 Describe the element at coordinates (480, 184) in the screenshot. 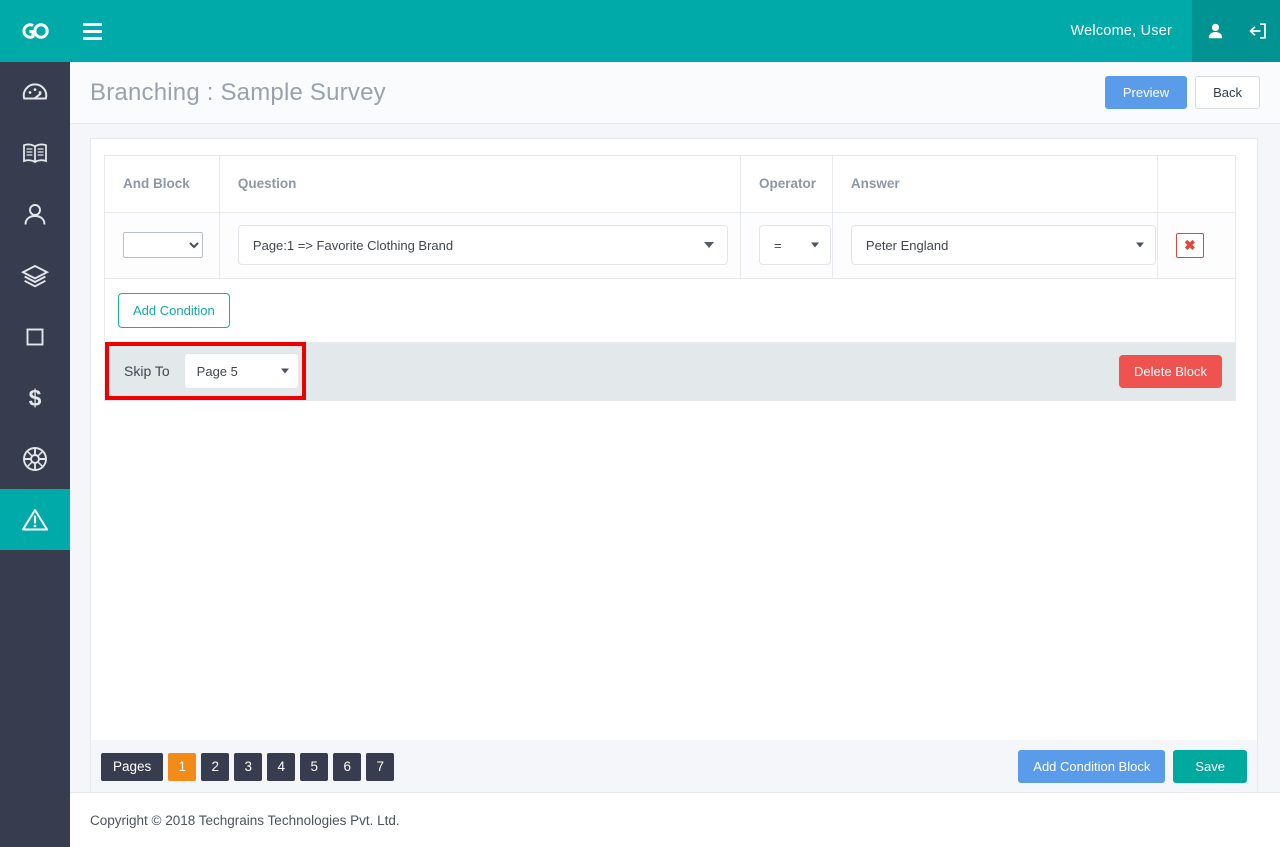

I see `column-header-question: Question` at that location.